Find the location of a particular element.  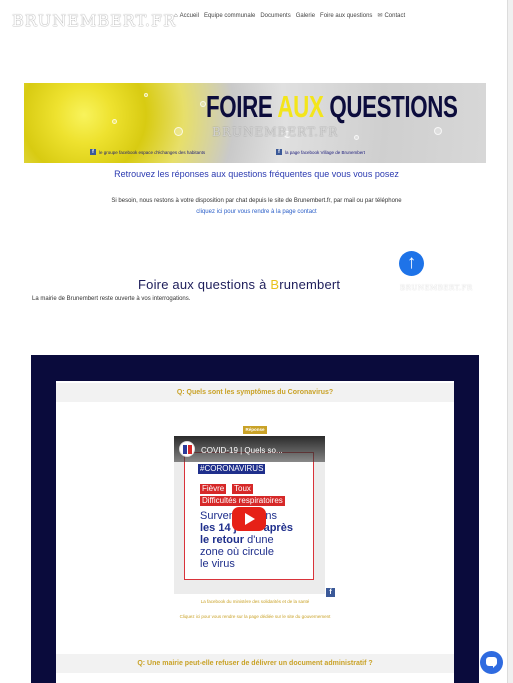

arrow-up-icon: ↑ is located at coordinates (411, 262).